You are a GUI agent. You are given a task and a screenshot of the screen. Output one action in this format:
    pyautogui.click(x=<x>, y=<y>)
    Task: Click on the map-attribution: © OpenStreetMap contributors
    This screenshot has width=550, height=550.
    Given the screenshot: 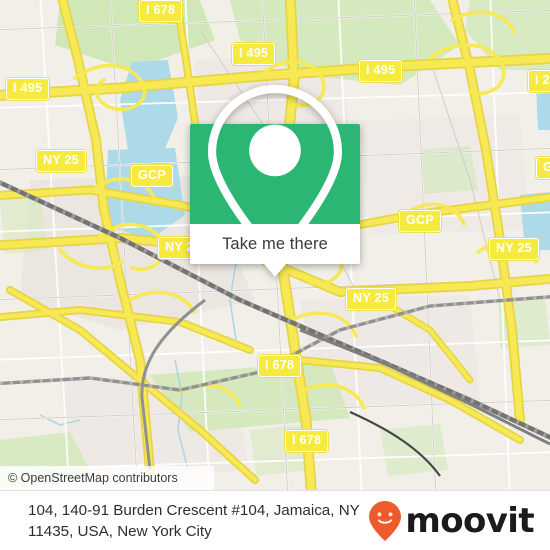 What is the action you would take?
    pyautogui.click(x=107, y=478)
    